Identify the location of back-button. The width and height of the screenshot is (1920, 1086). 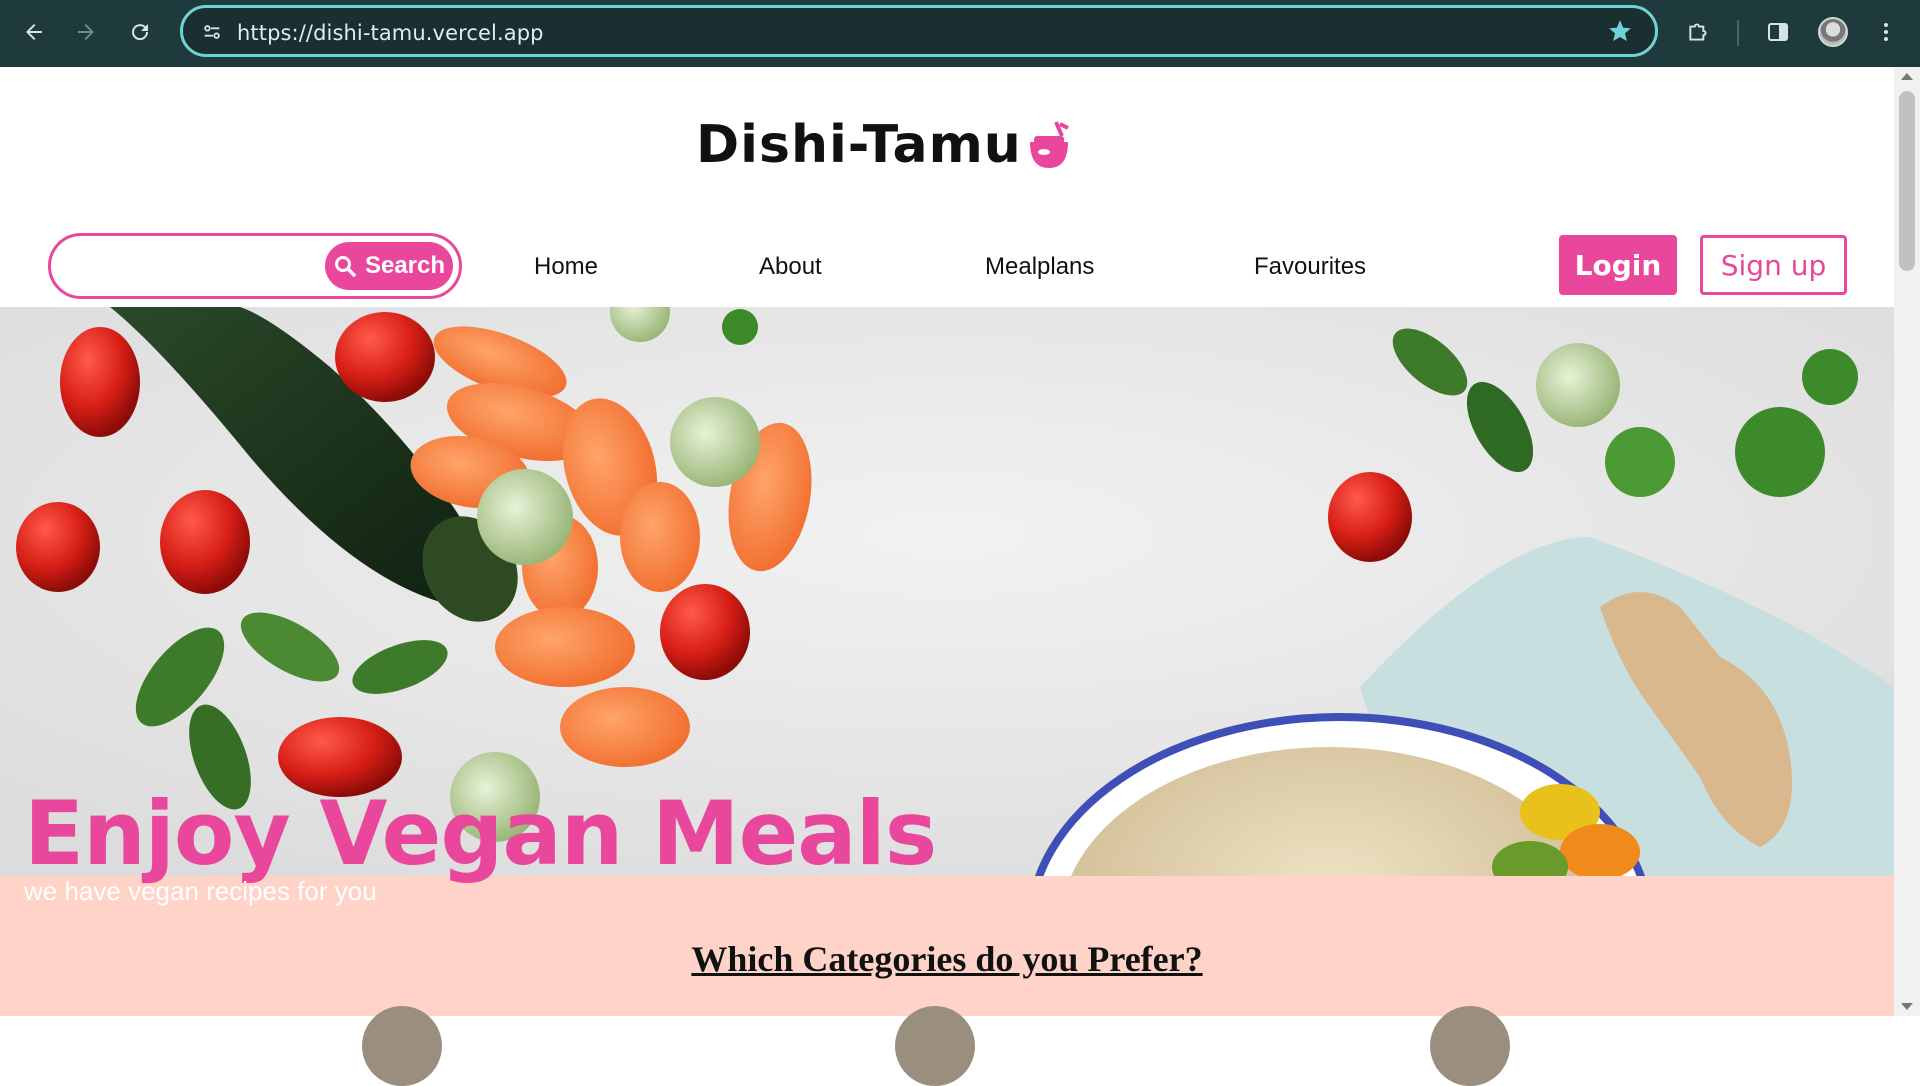
(34, 32).